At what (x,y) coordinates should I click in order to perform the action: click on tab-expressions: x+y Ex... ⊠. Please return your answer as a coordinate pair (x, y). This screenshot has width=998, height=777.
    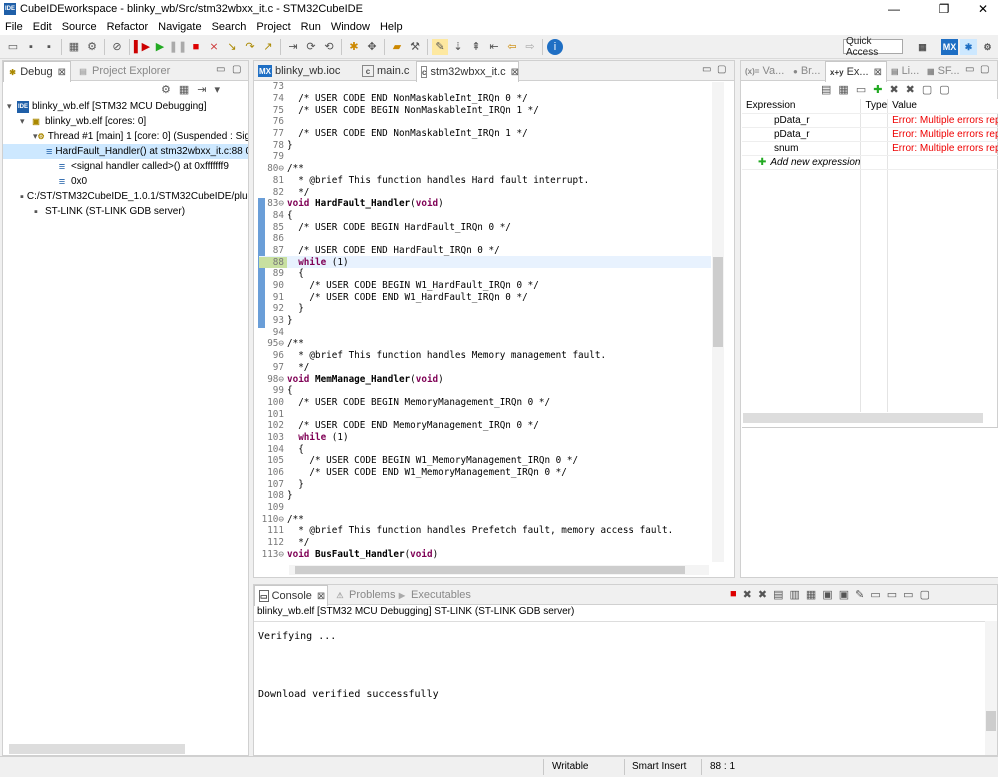
    Looking at the image, I should click on (856, 71).